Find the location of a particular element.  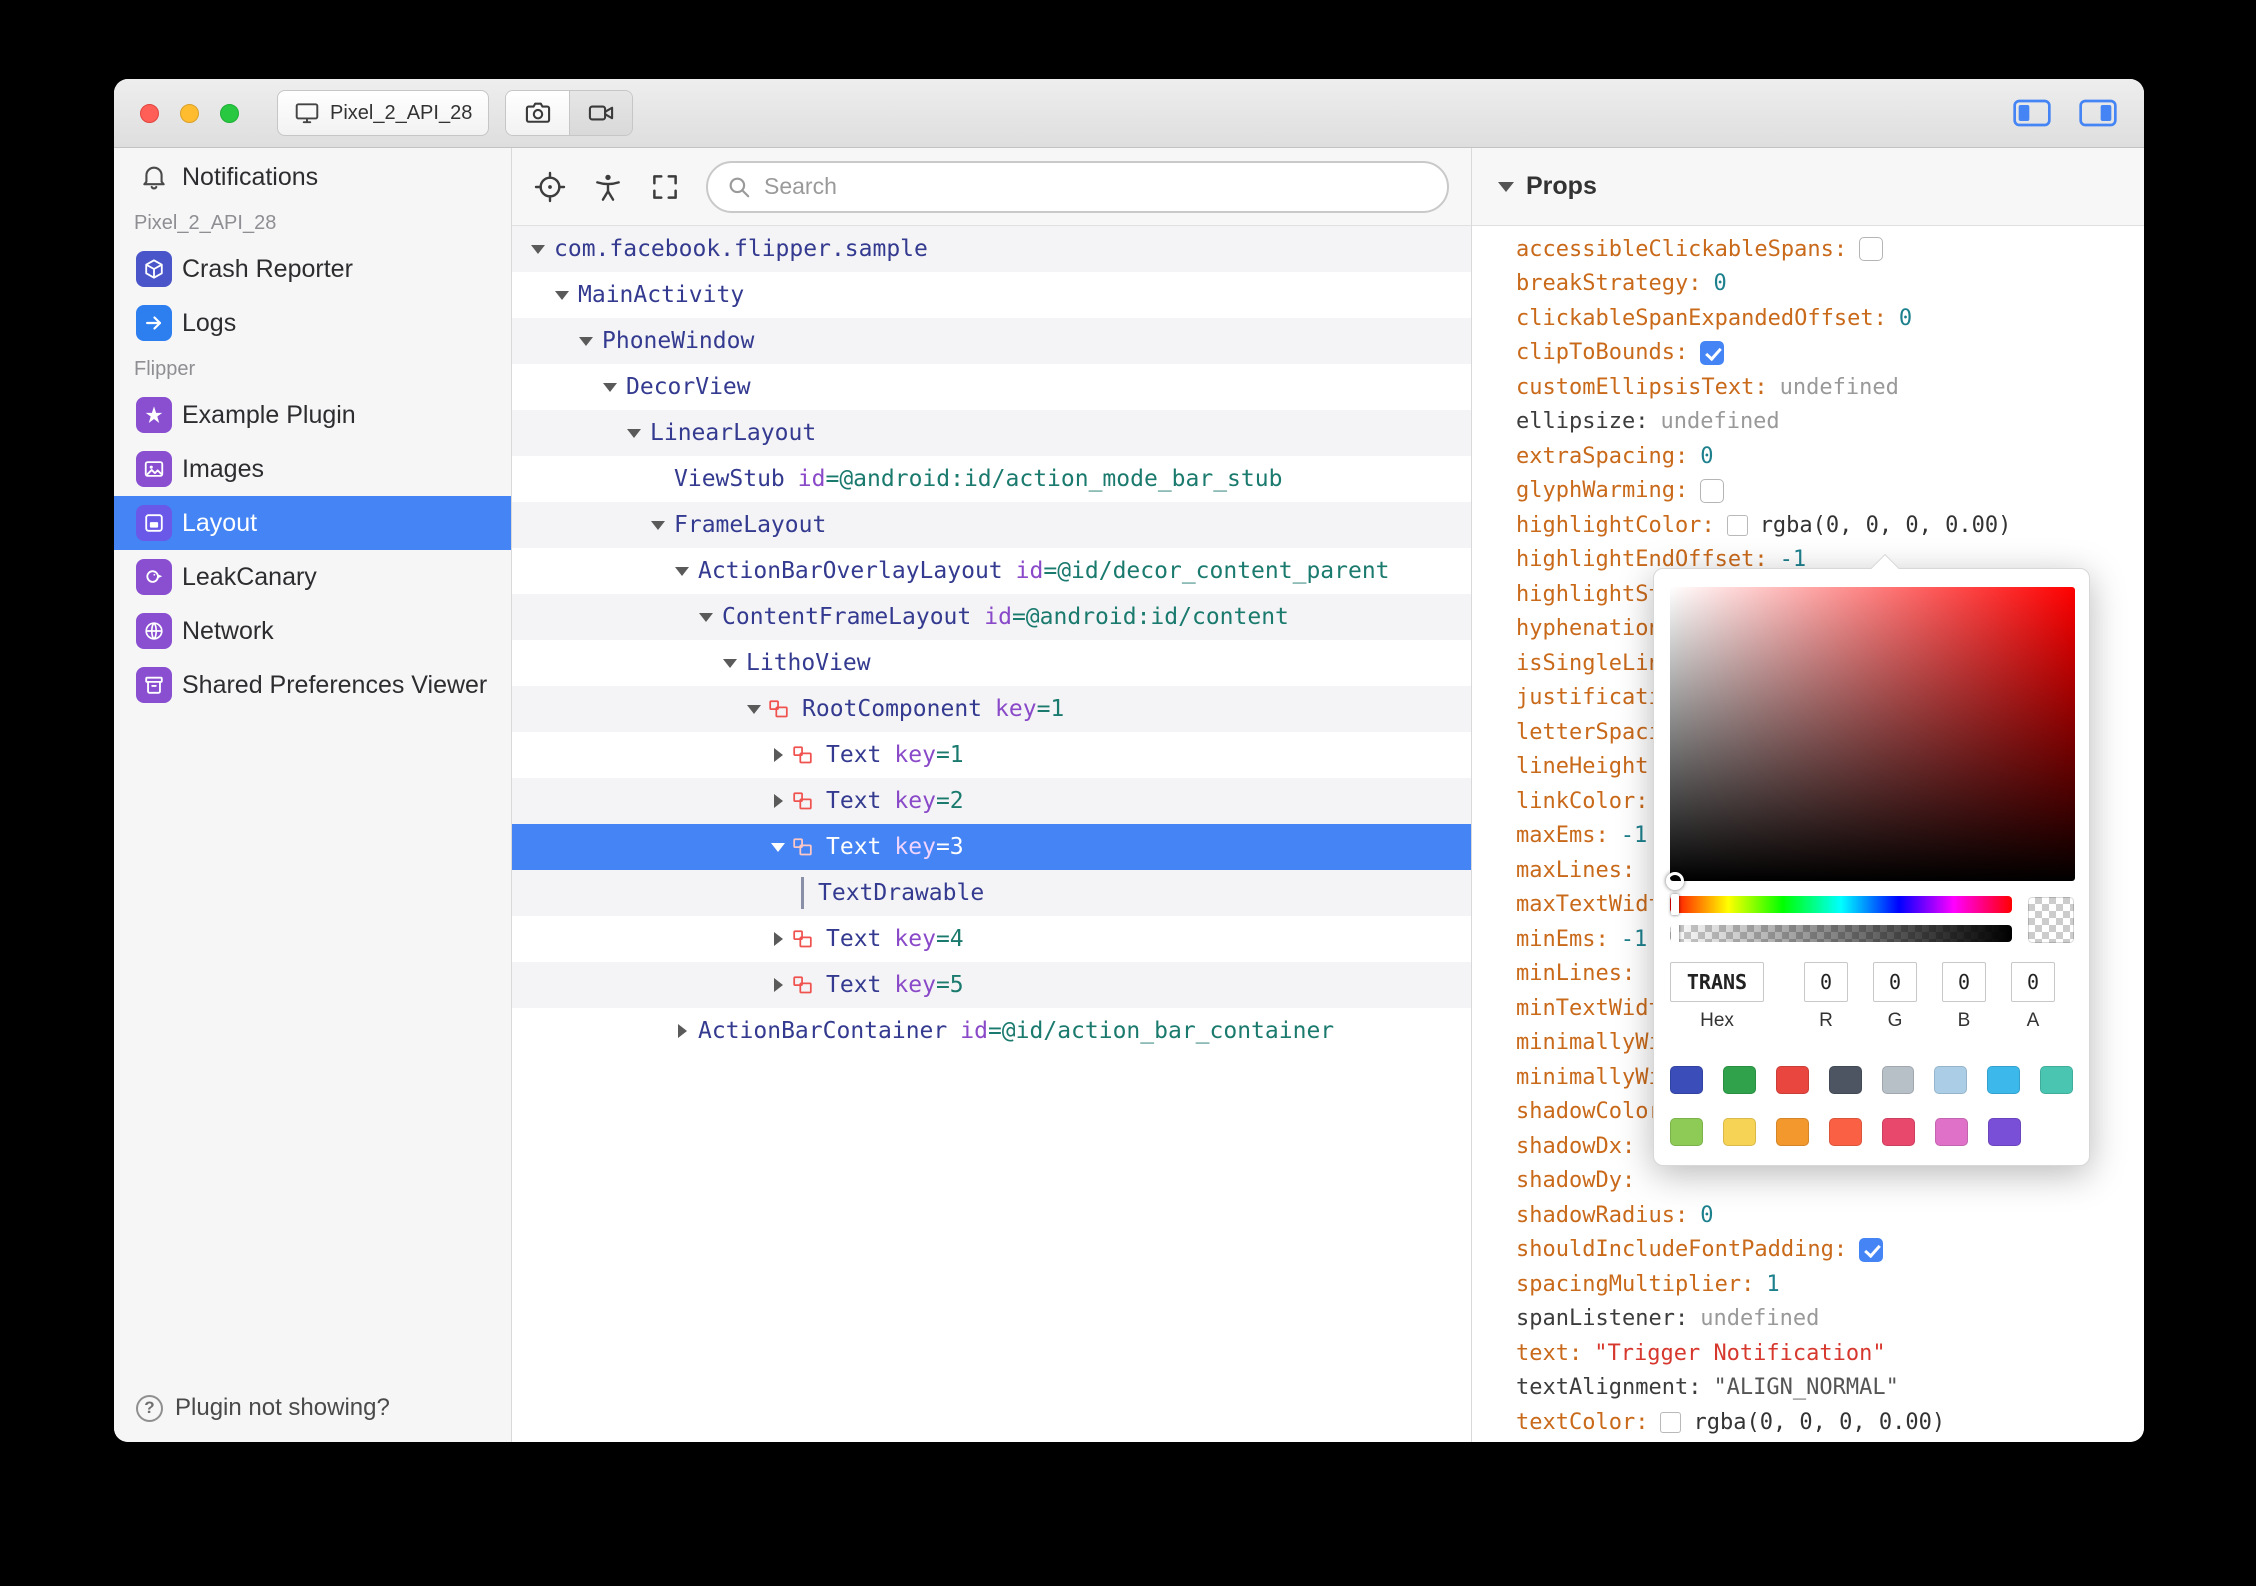

prop-row: highlightColor rgba(0, 0, 0, 0.00) is located at coordinates (1830, 525).